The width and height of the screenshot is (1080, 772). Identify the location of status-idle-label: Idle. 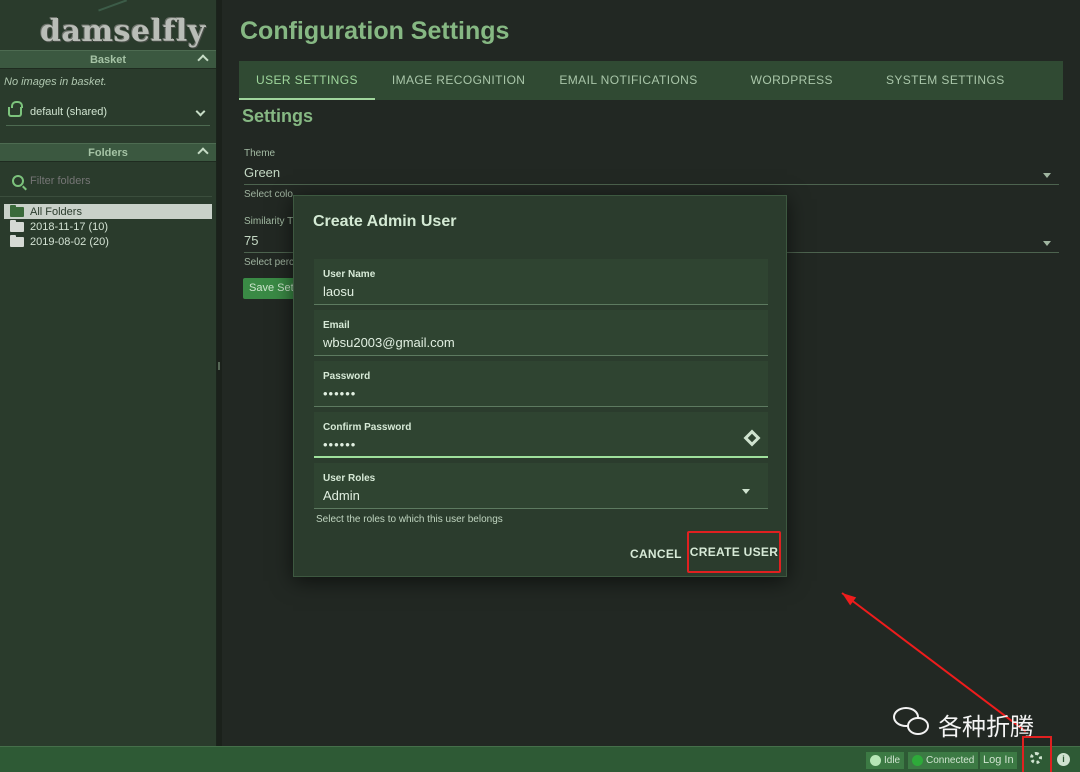
(892, 760).